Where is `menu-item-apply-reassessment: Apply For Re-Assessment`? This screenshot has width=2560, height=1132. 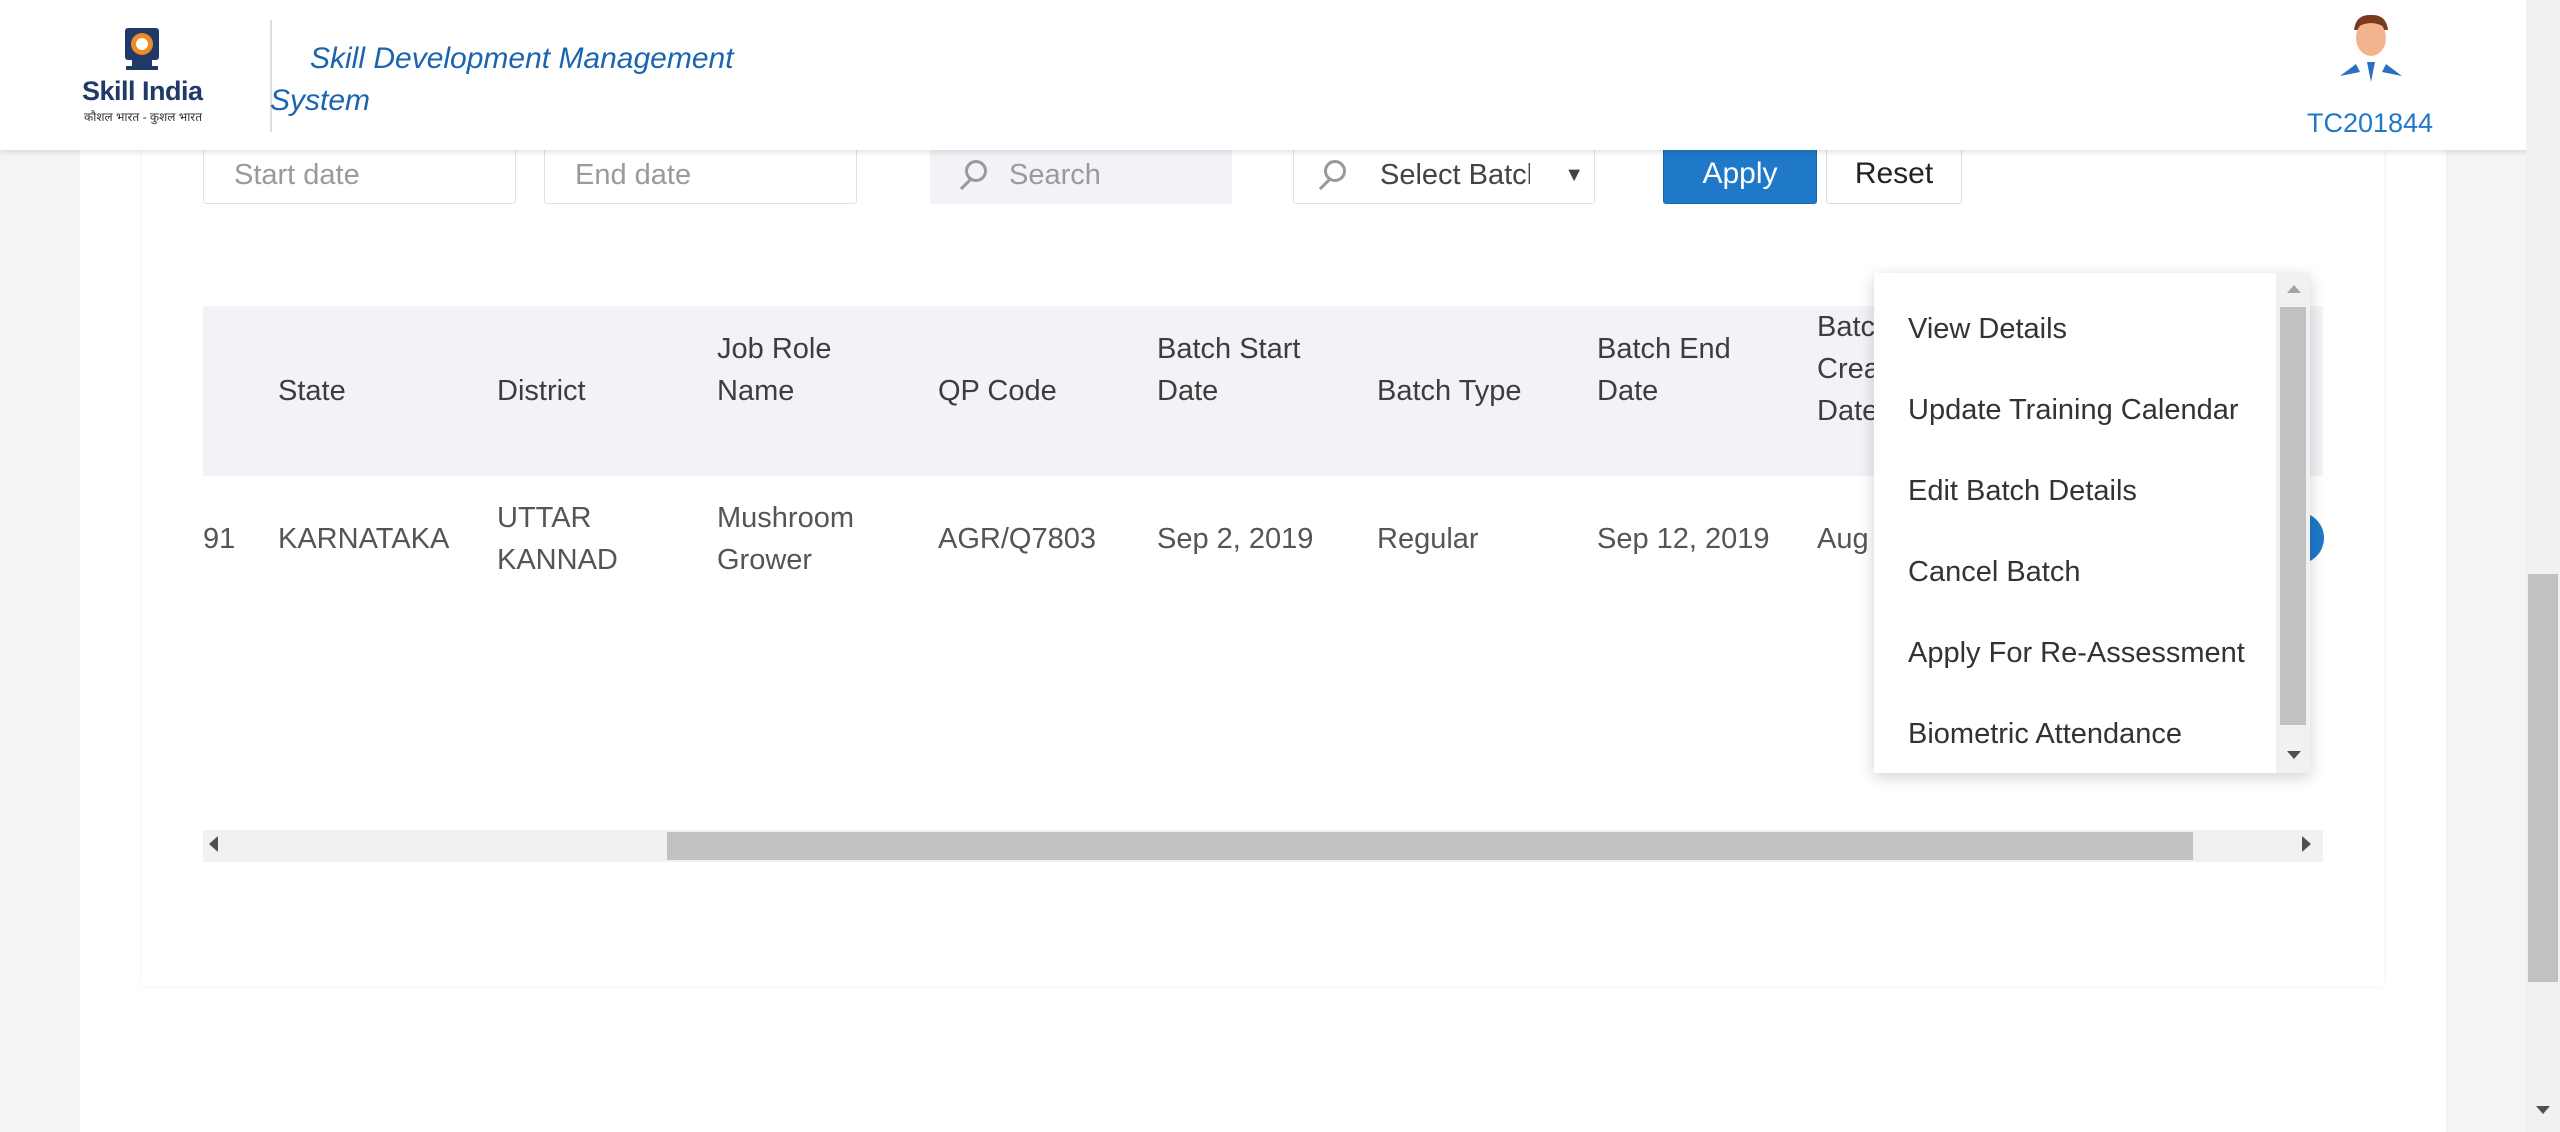 menu-item-apply-reassessment: Apply For Re-Assessment is located at coordinates (2076, 653).